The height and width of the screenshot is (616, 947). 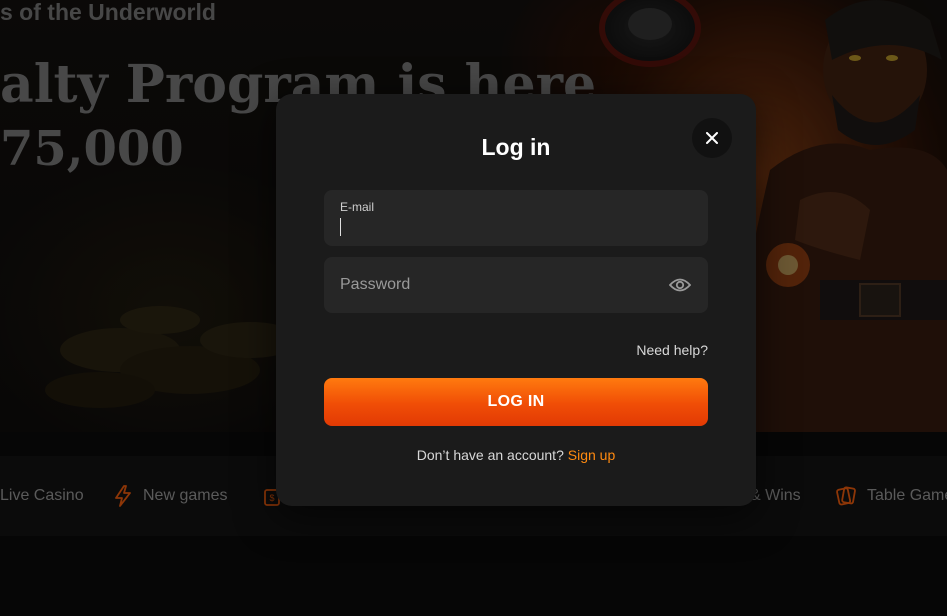 I want to click on password-input, so click(x=500, y=285).